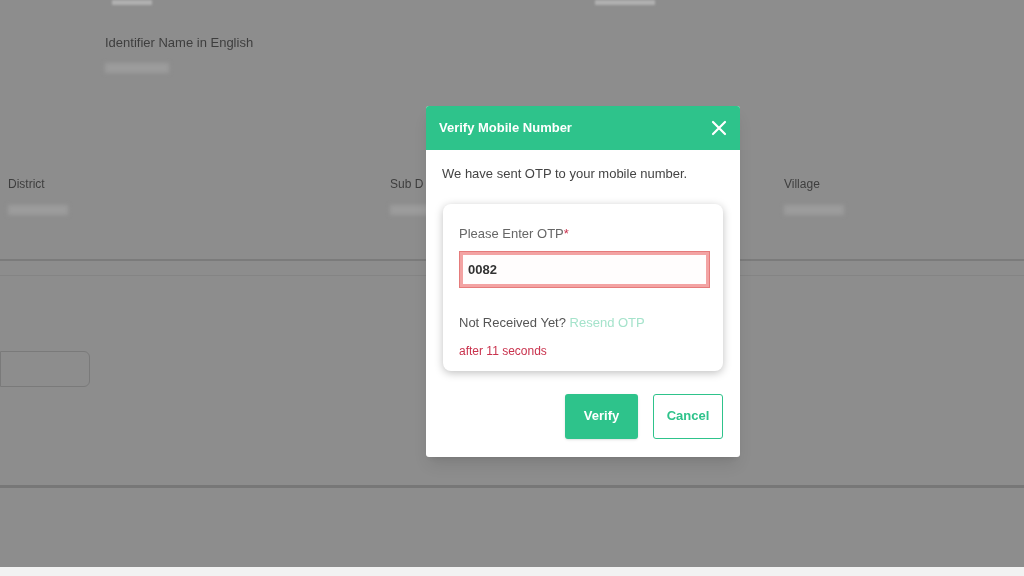 The width and height of the screenshot is (1024, 576). Describe the element at coordinates (802, 184) in the screenshot. I see `field-label: Village` at that location.